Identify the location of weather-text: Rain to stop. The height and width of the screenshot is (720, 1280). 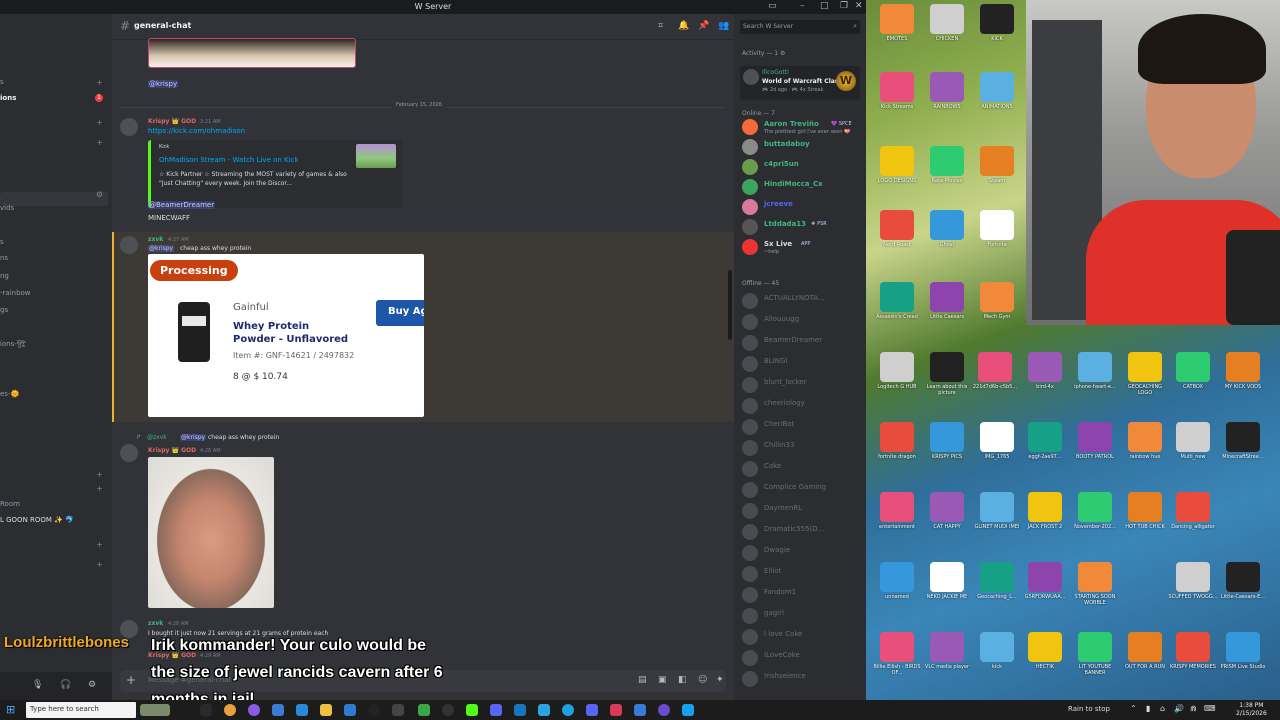
(1089, 709).